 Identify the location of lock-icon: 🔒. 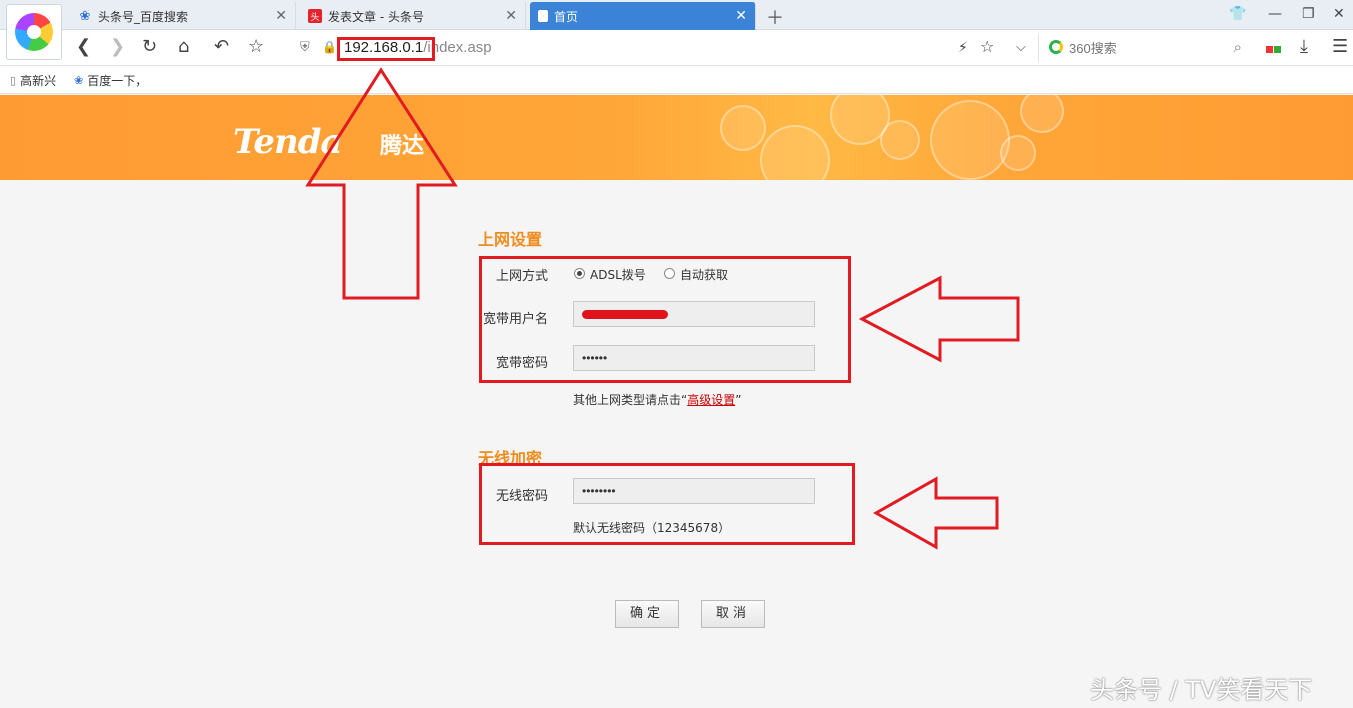
(329, 47).